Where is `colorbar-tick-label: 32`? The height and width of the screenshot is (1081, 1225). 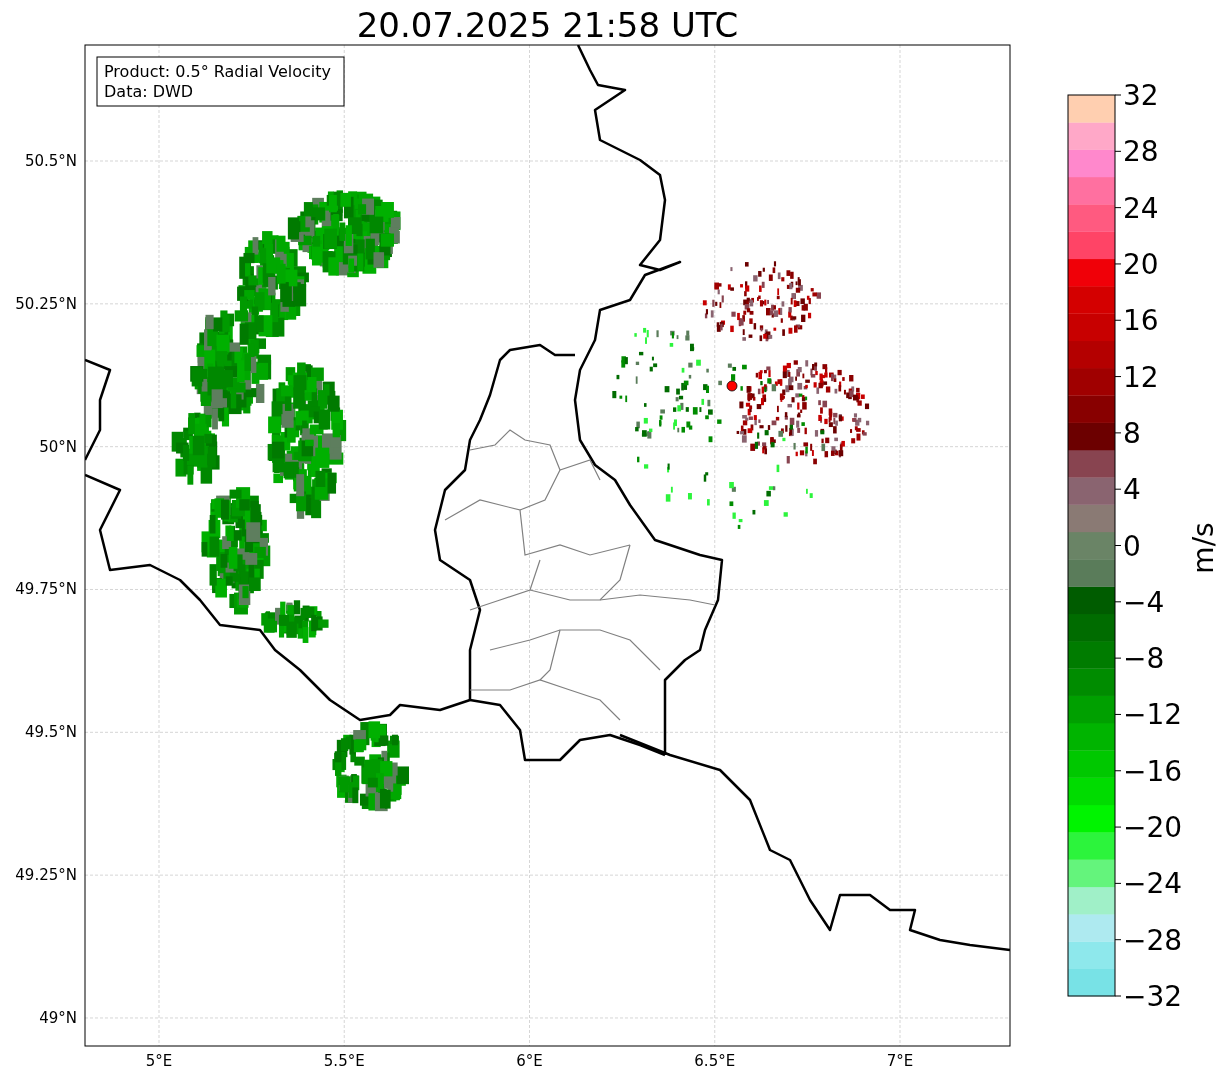
colorbar-tick-label: 32 is located at coordinates (1141, 95).